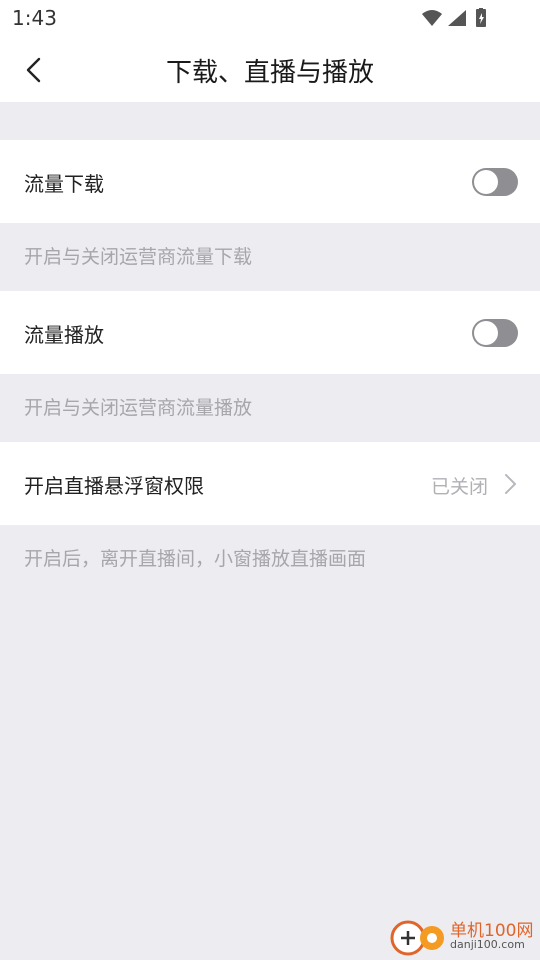  I want to click on flow-playback-toggle, so click(495, 333).